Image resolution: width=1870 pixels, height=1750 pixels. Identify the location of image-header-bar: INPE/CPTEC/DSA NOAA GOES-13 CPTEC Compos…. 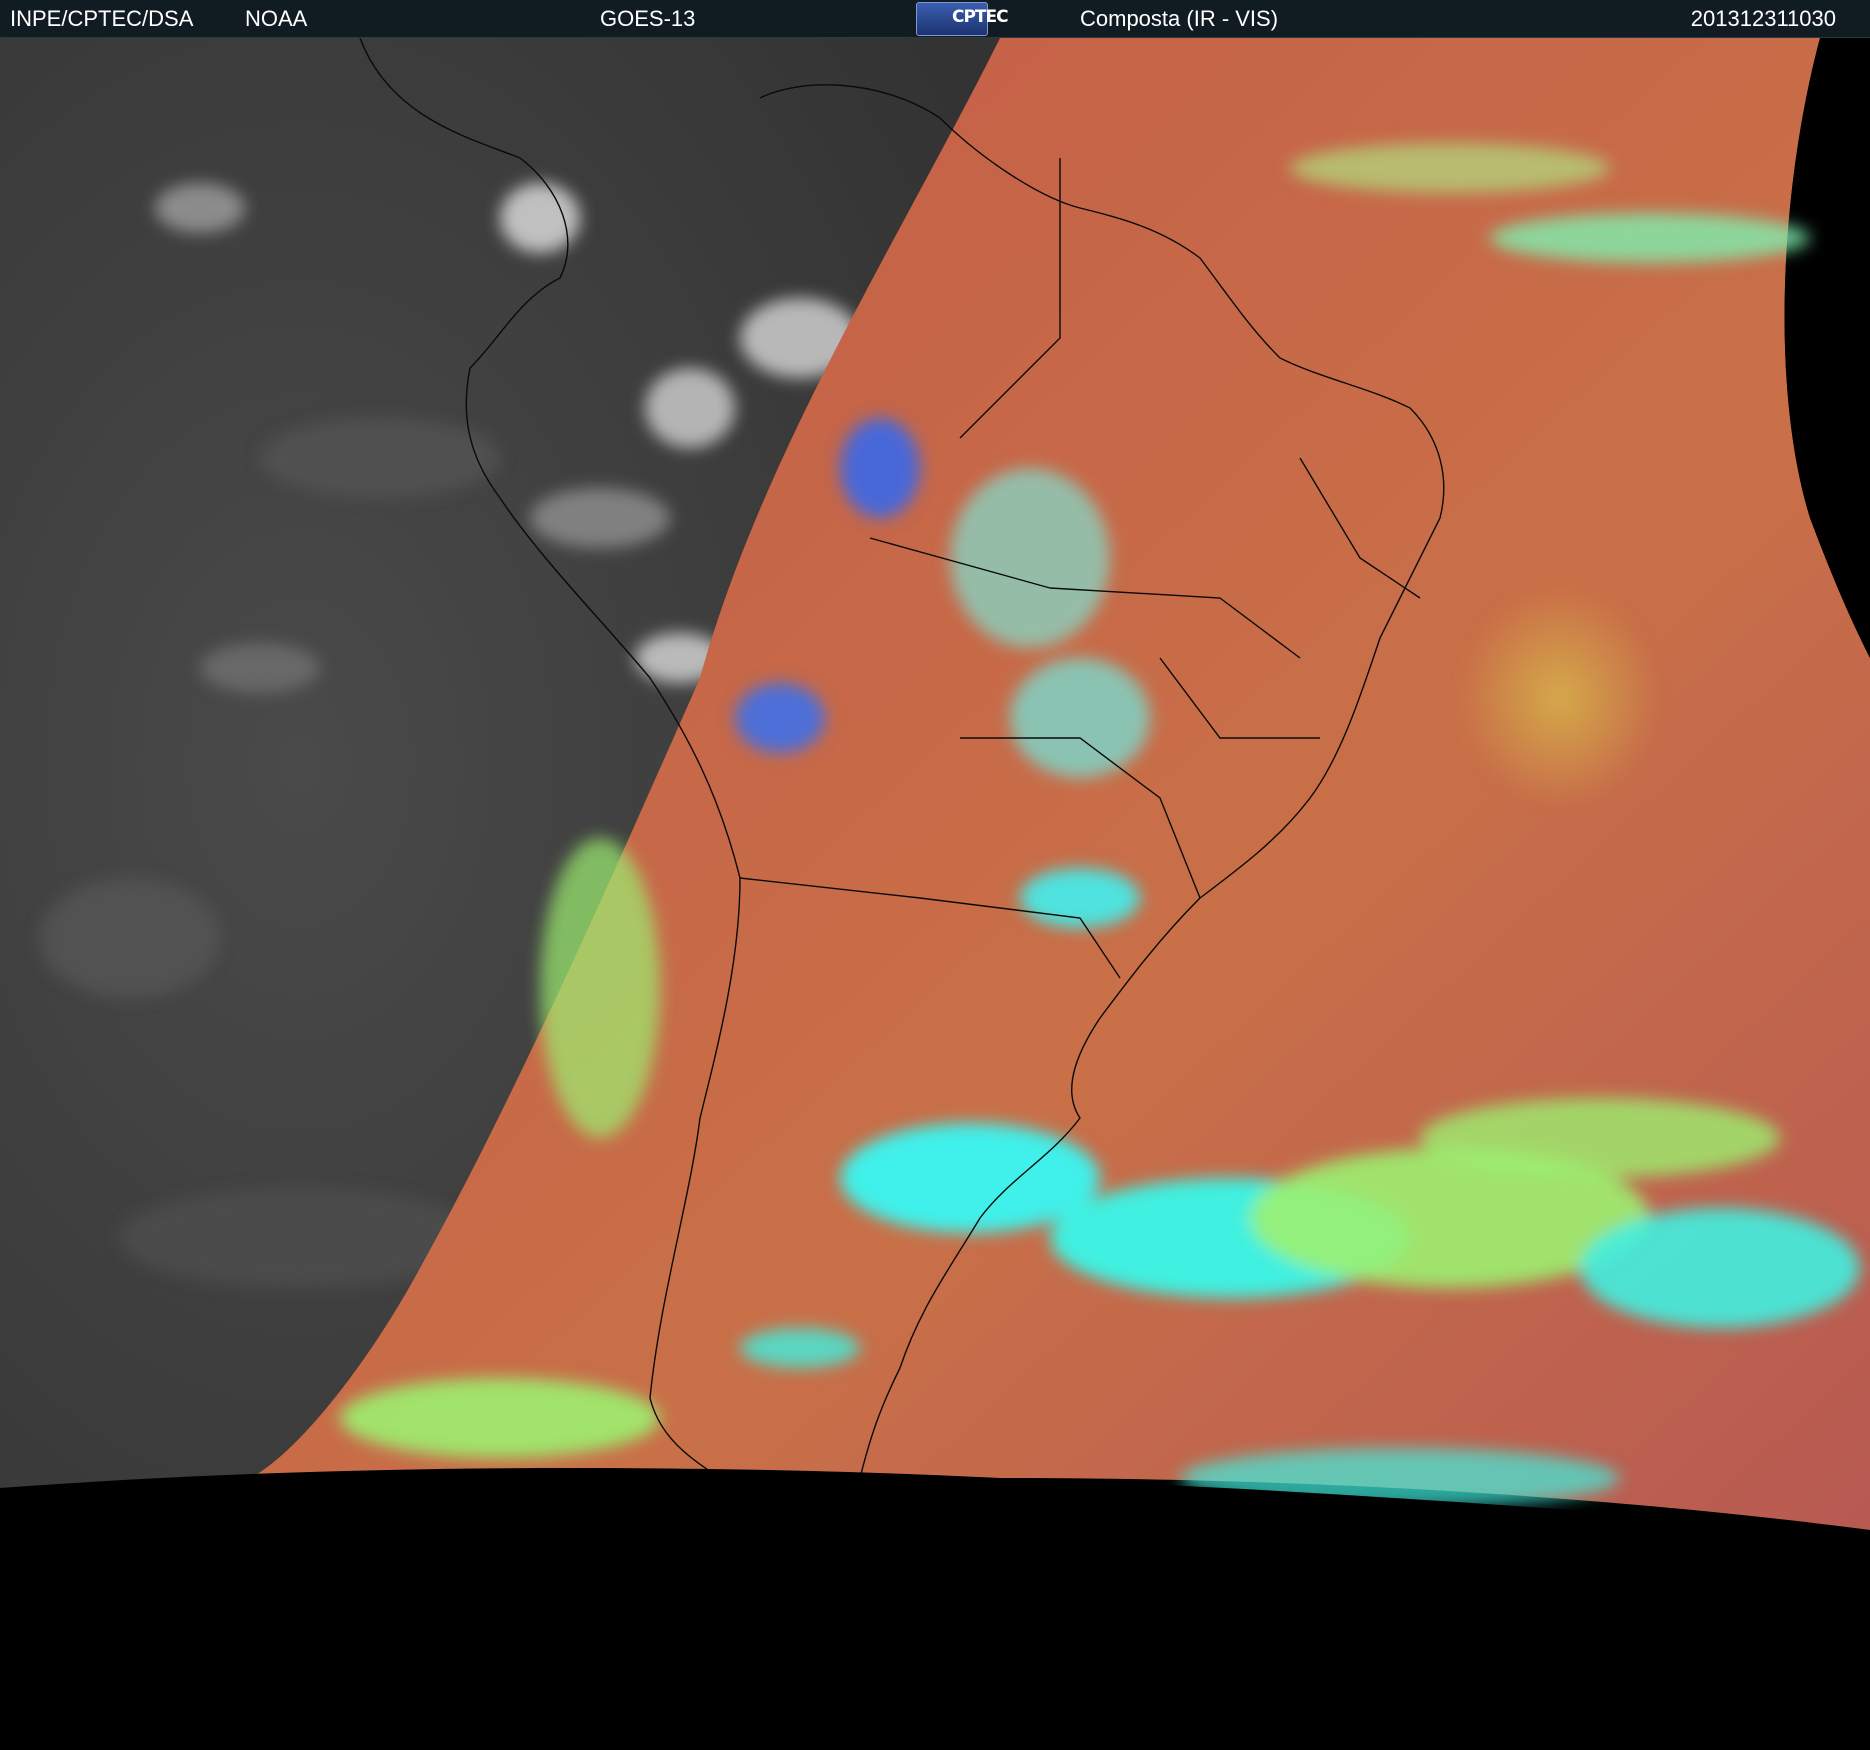
(935, 19).